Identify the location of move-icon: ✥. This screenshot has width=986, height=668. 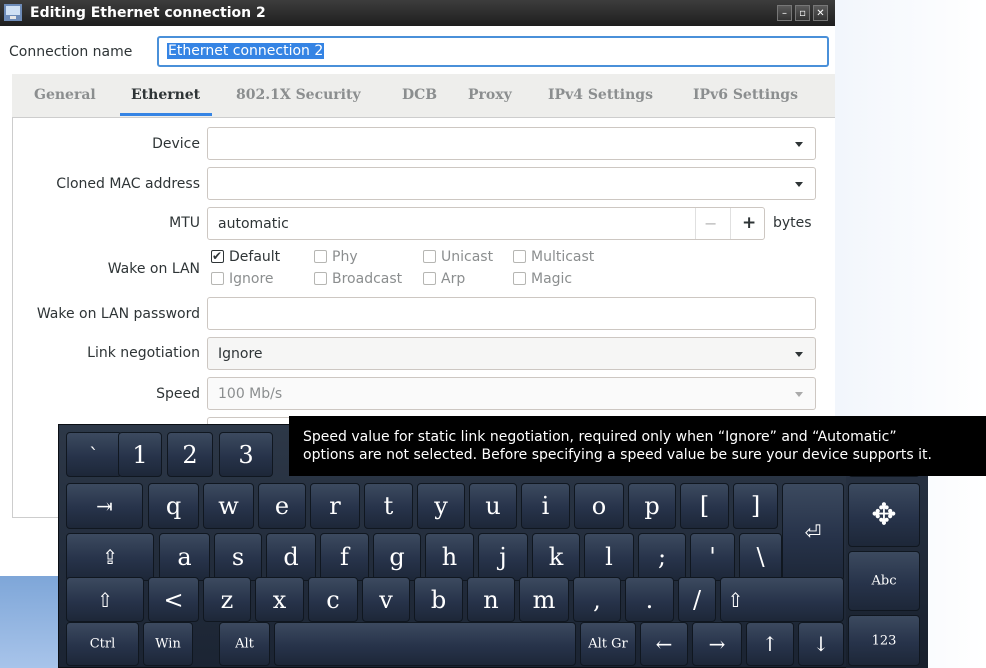
(884, 515).